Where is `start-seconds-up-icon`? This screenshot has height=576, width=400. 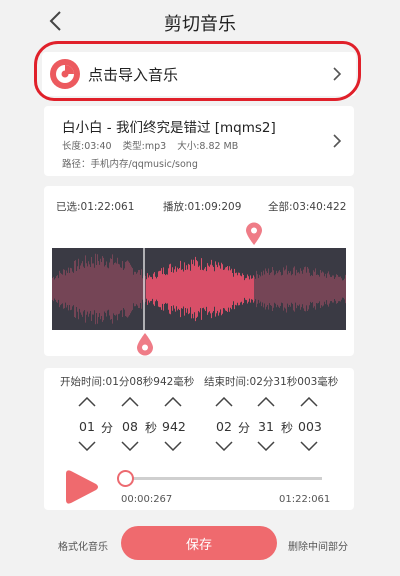
start-seconds-up-icon is located at coordinates (130, 402).